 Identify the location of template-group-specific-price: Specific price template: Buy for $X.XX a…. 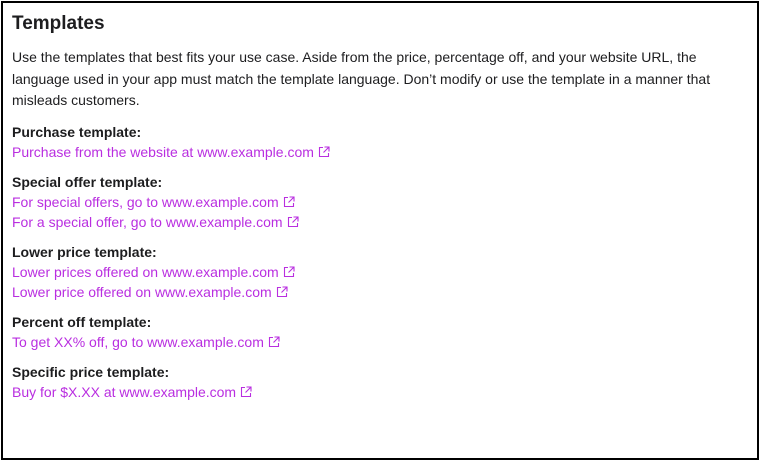
(384, 382).